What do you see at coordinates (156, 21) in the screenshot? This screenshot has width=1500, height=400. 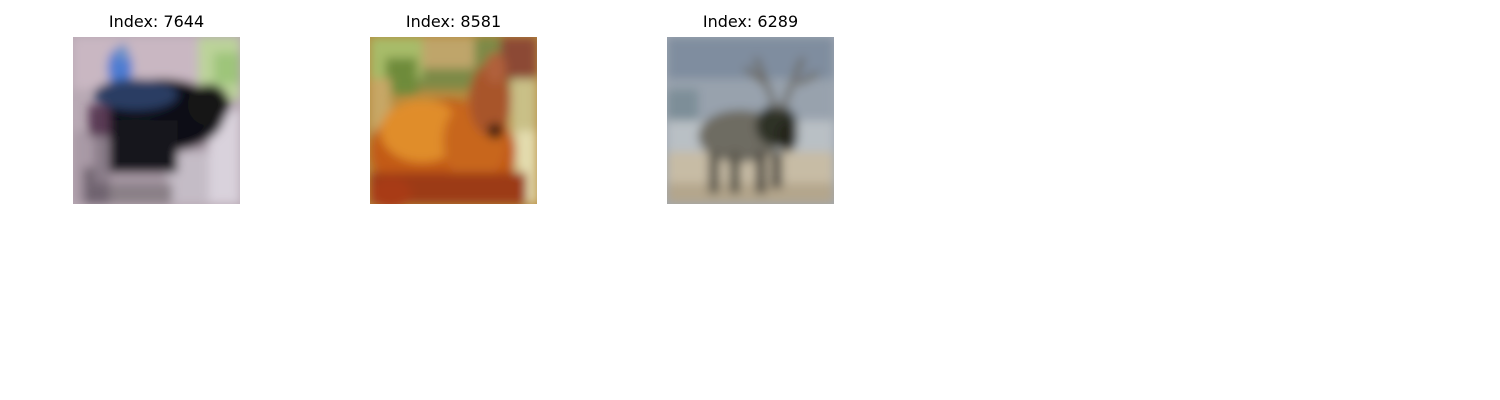 I see `panel-title: Index: 7644` at bounding box center [156, 21].